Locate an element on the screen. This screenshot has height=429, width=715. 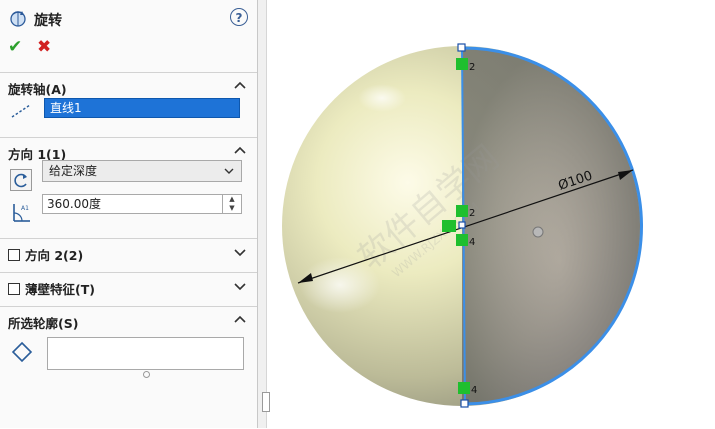
origin-icon is located at coordinates (538, 232).